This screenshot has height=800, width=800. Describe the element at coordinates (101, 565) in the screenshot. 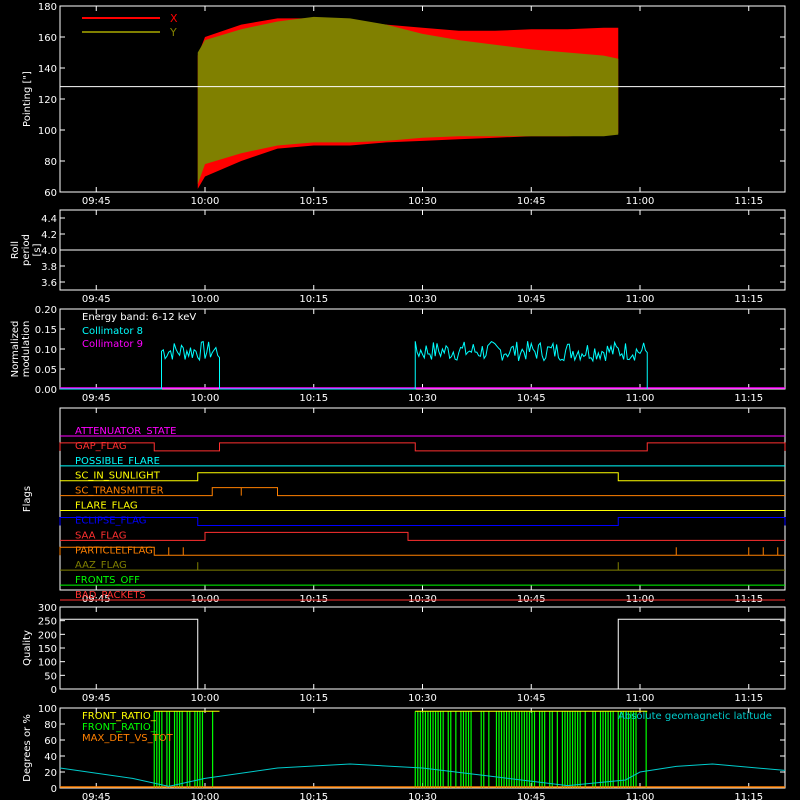

I see `flag-label: AAZ_FLAG` at that location.